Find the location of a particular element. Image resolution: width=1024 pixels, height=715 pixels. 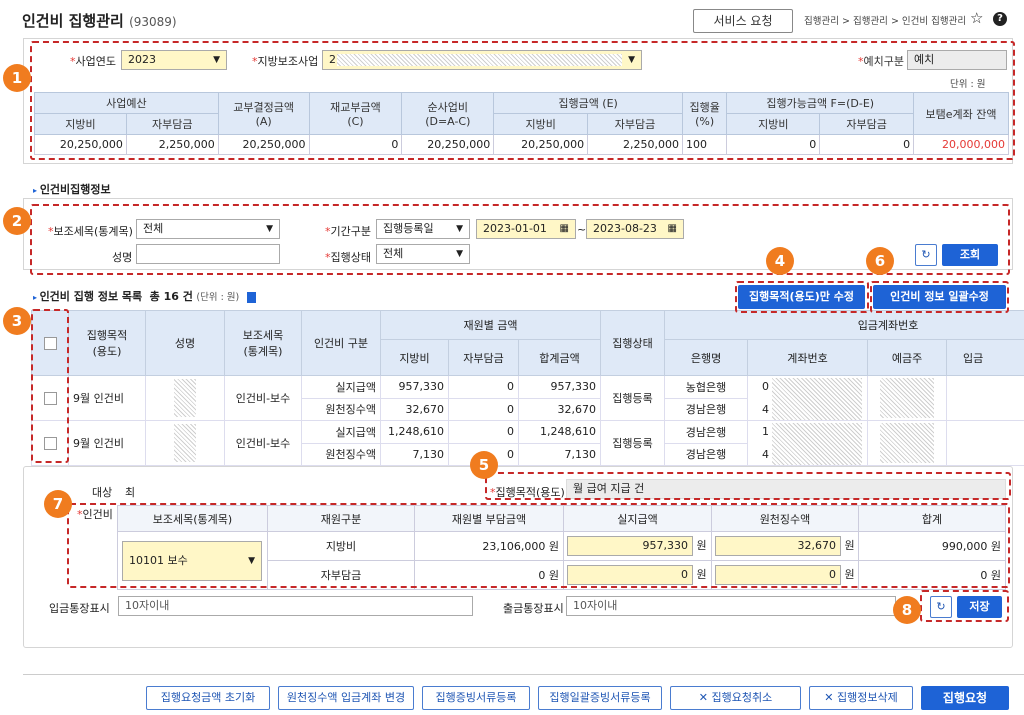

header-account: 입금계좌번호 is located at coordinates (844, 325).